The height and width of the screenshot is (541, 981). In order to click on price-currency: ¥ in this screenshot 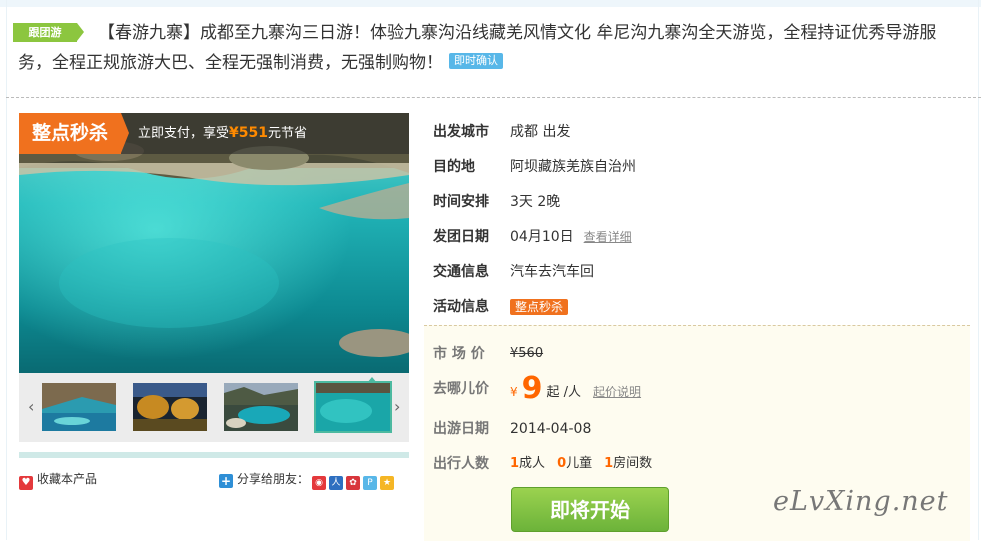, I will do `click(514, 392)`.